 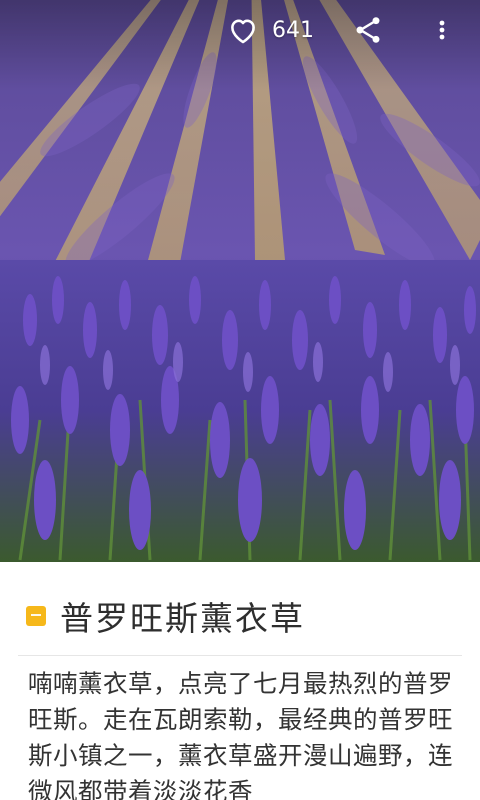 I want to click on like-count: 641, so click(x=293, y=30).